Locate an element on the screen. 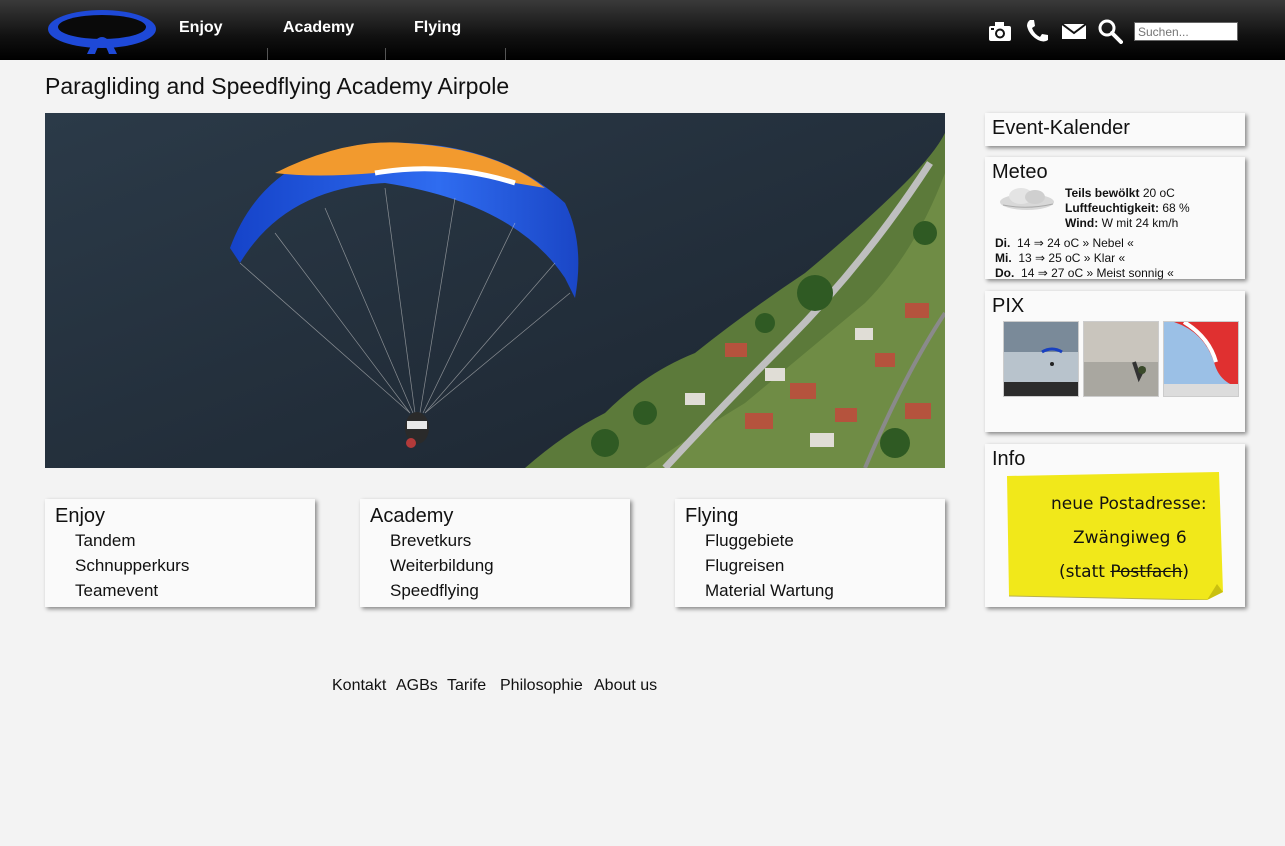 The height and width of the screenshot is (846, 1285). forecast-row: Do. 14 ⇒ 27 oC » Meist sonnig « is located at coordinates (1084, 273).